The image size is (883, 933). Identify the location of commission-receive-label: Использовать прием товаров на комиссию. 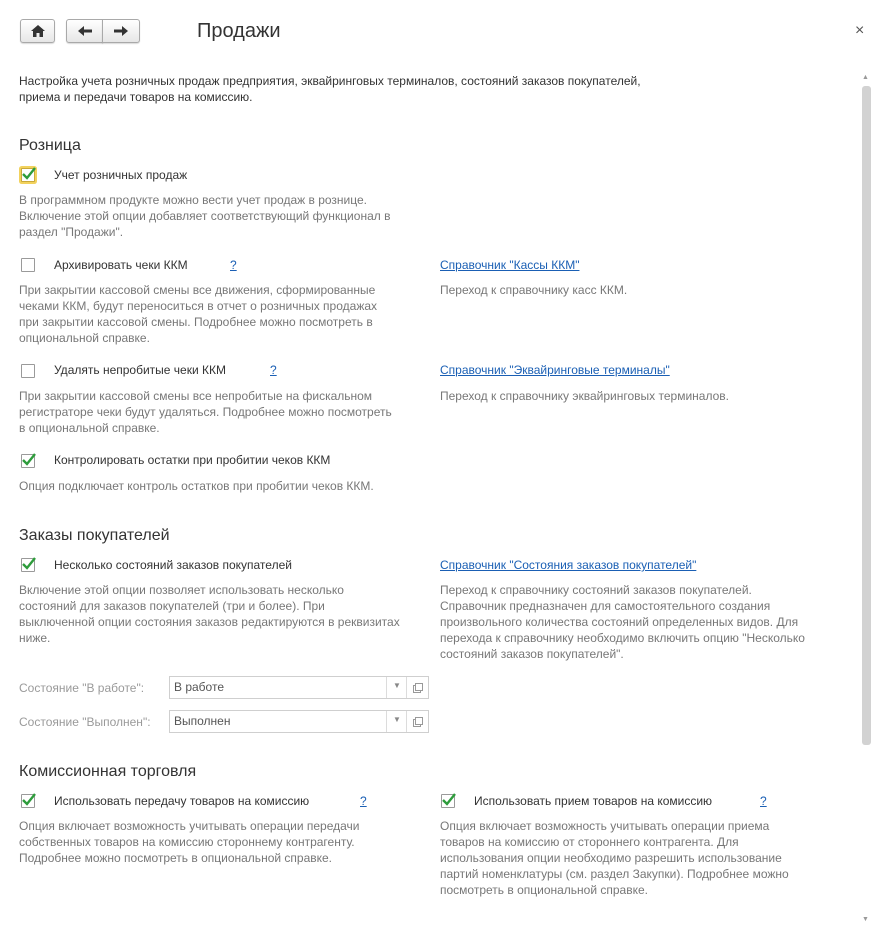
(593, 801).